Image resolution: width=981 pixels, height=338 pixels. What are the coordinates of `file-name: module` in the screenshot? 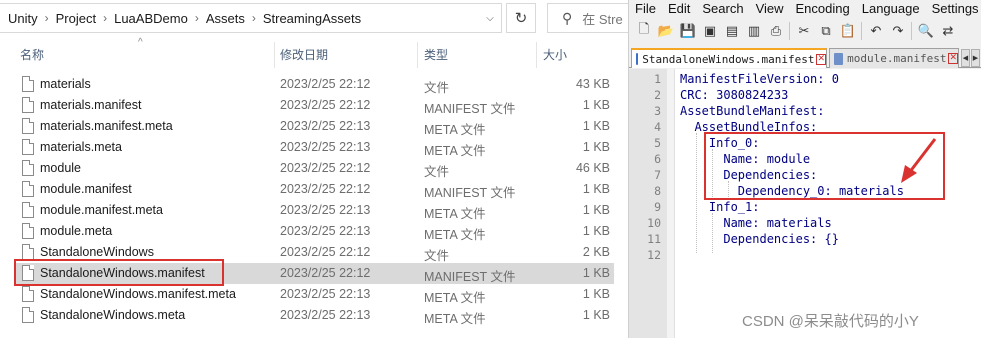 It's located at (60, 168).